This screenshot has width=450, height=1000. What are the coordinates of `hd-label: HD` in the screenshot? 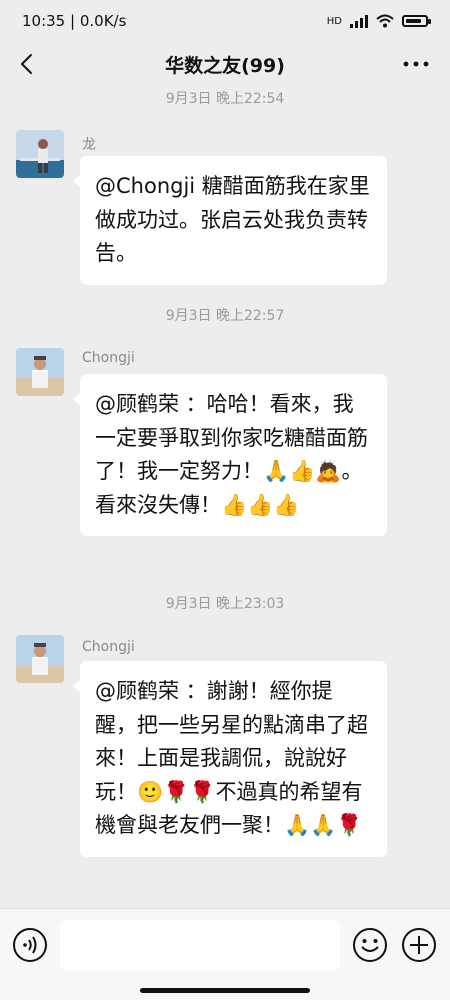 It's located at (334, 21).